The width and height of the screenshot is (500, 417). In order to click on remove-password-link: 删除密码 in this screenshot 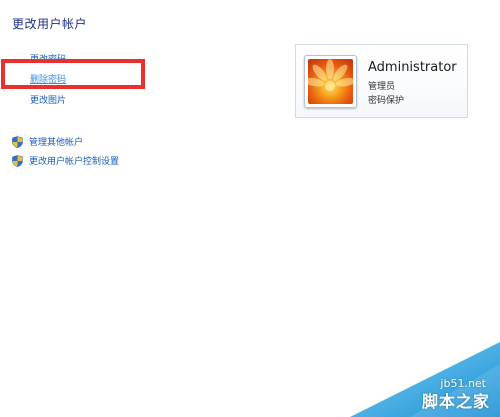, I will do `click(48, 78)`.